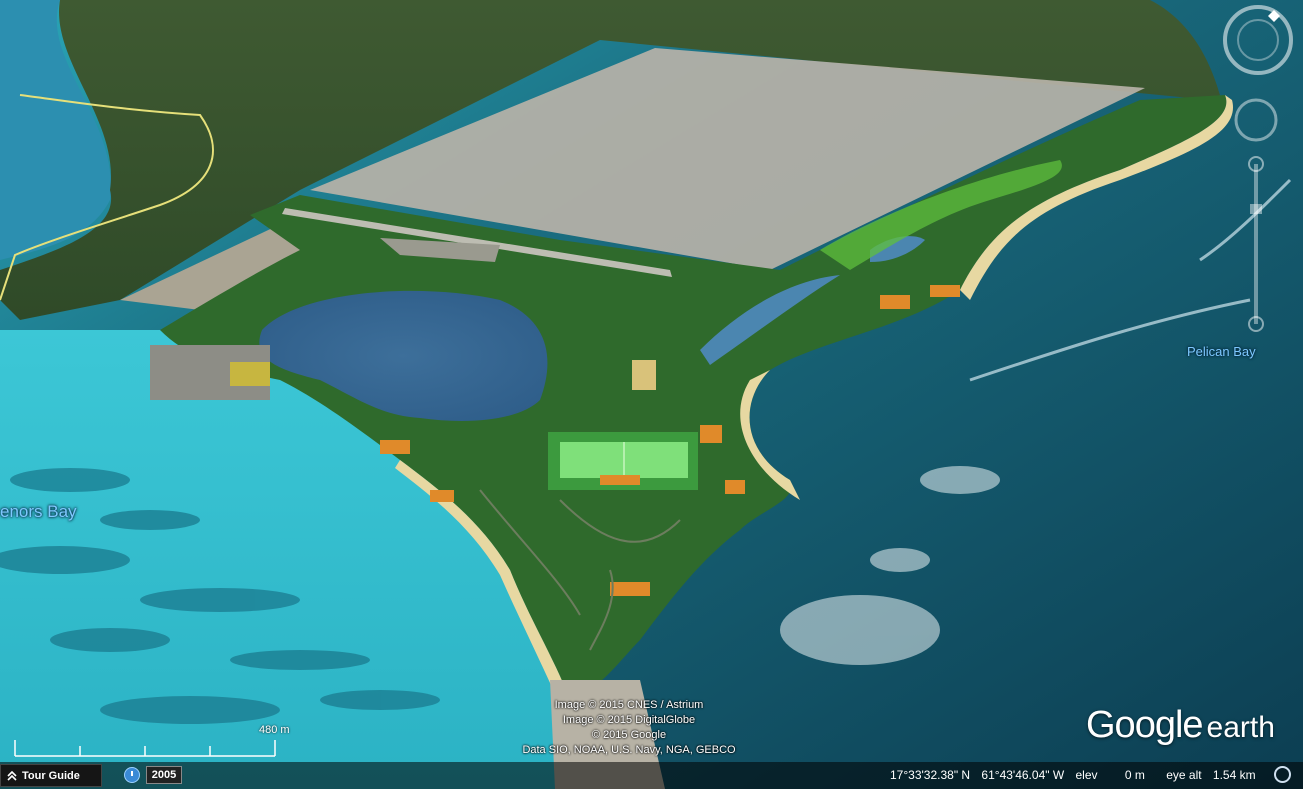 Image resolution: width=1303 pixels, height=789 pixels. What do you see at coordinates (629, 735) in the screenshot?
I see `attribution-line: © 2015 Google` at bounding box center [629, 735].